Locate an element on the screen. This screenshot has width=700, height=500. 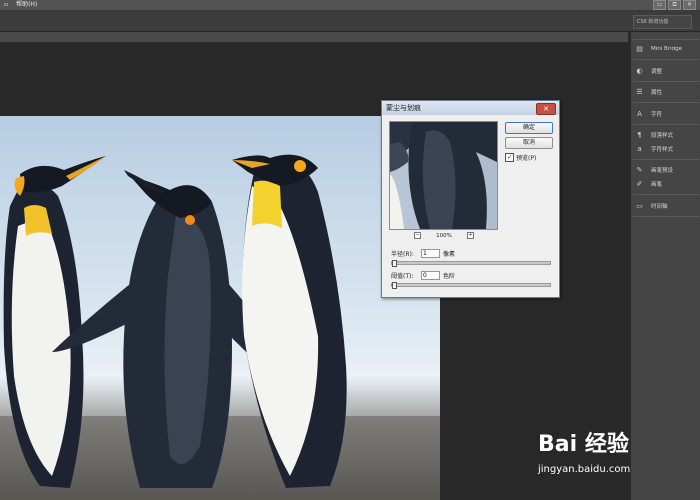
brush-icon: ✐ is located at coordinates (639, 183).